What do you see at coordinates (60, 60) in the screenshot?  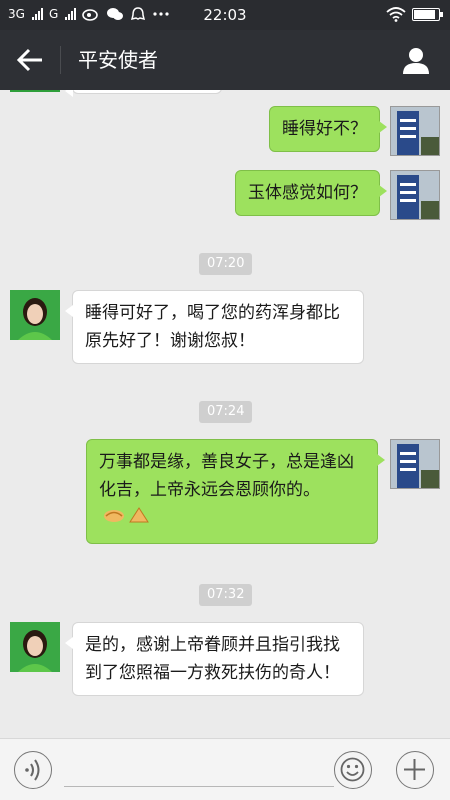 I see `header-divider` at bounding box center [60, 60].